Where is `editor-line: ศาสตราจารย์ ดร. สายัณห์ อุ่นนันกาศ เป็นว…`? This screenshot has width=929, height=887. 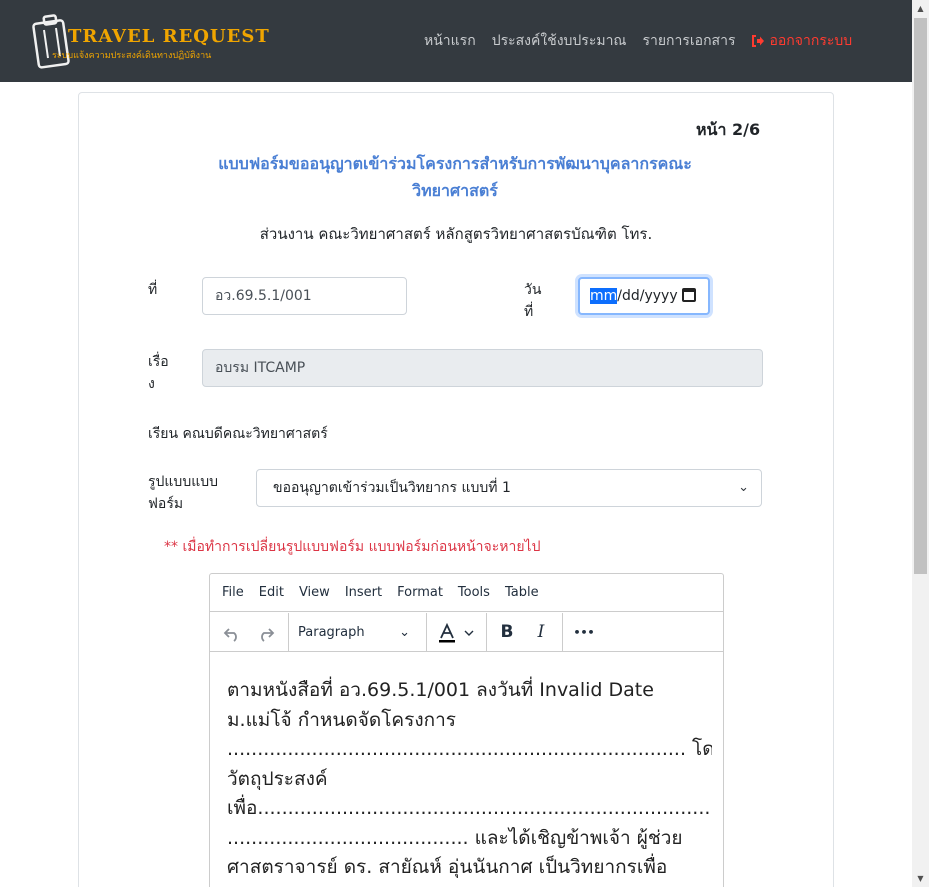 editor-line: ศาสตราจารย์ ดร. สายัณห์ อุ่นนันกาศ เป็นว… is located at coordinates (447, 867).